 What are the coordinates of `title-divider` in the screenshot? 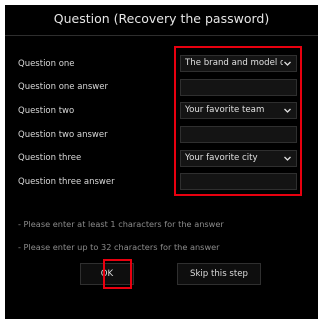 It's located at (161, 35).